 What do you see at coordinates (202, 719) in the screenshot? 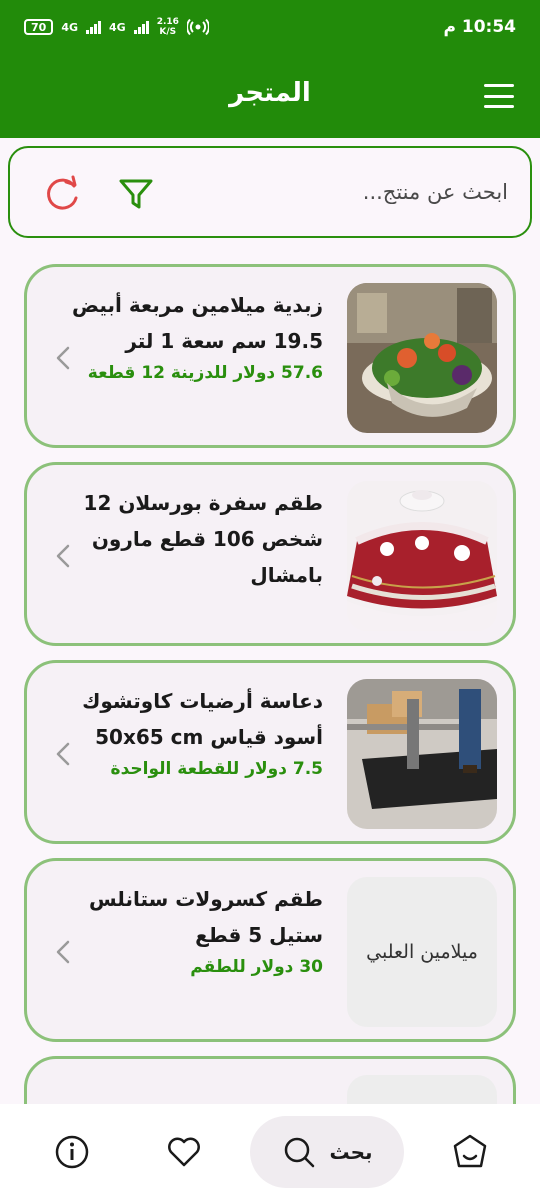
I see `product-name: دعاسة أرضيات كاوتشوك أسود قياس 50x65 cm` at bounding box center [202, 719].